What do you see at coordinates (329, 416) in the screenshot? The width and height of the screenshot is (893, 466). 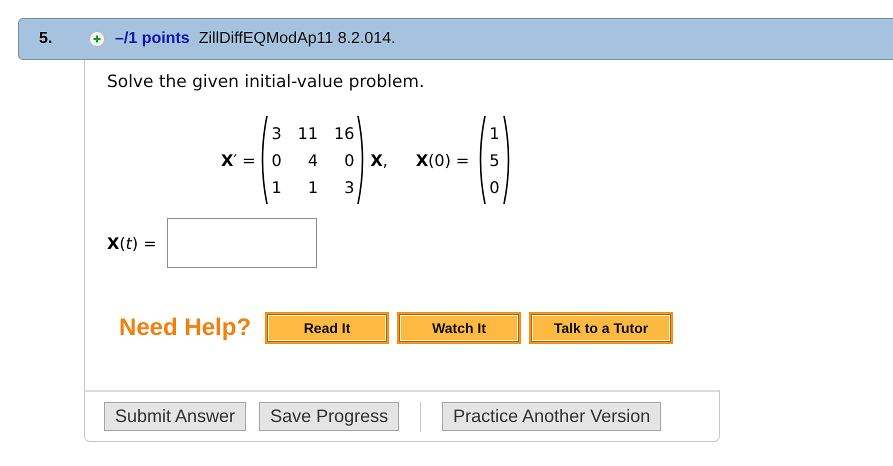 I see `action-button: Save Progress` at bounding box center [329, 416].